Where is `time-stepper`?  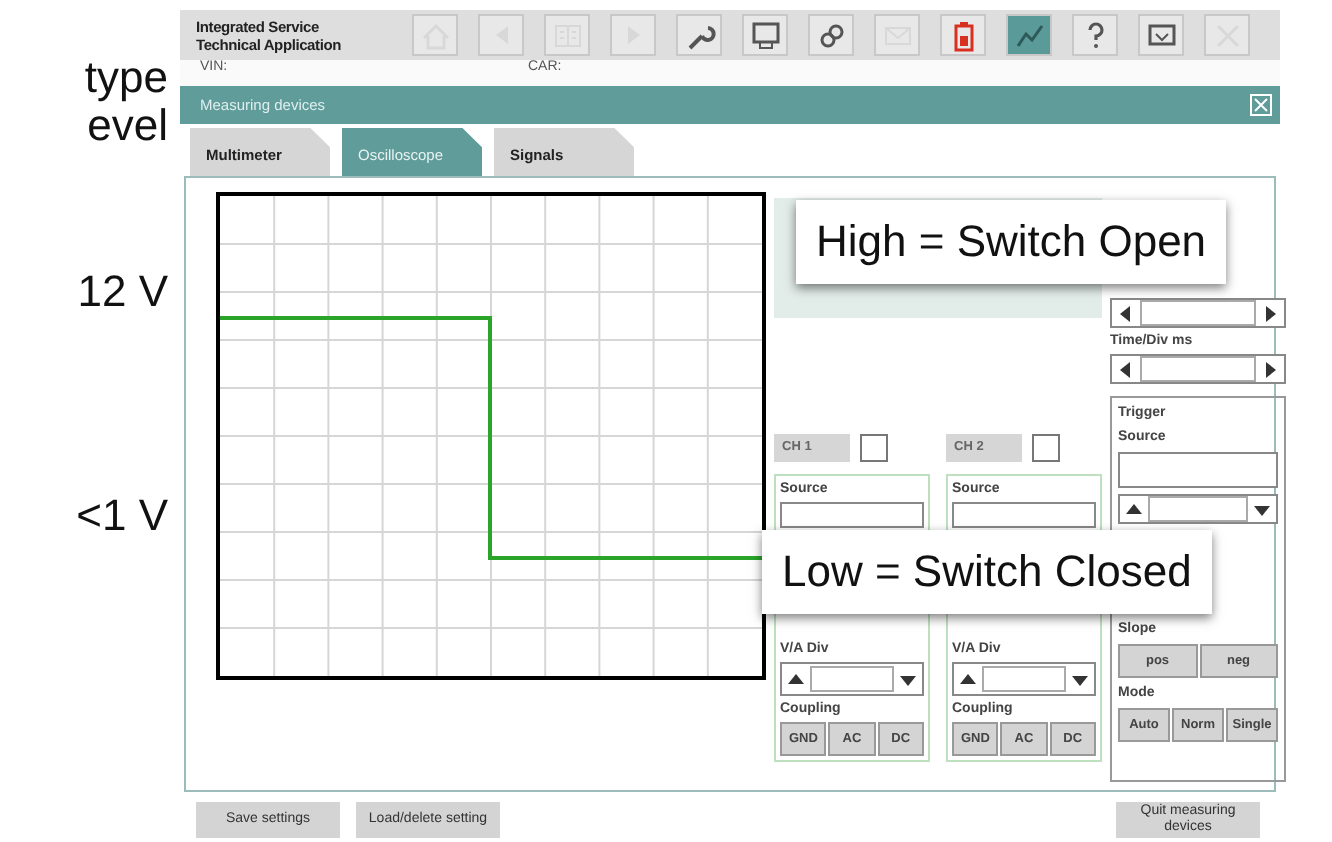 time-stepper is located at coordinates (1198, 313).